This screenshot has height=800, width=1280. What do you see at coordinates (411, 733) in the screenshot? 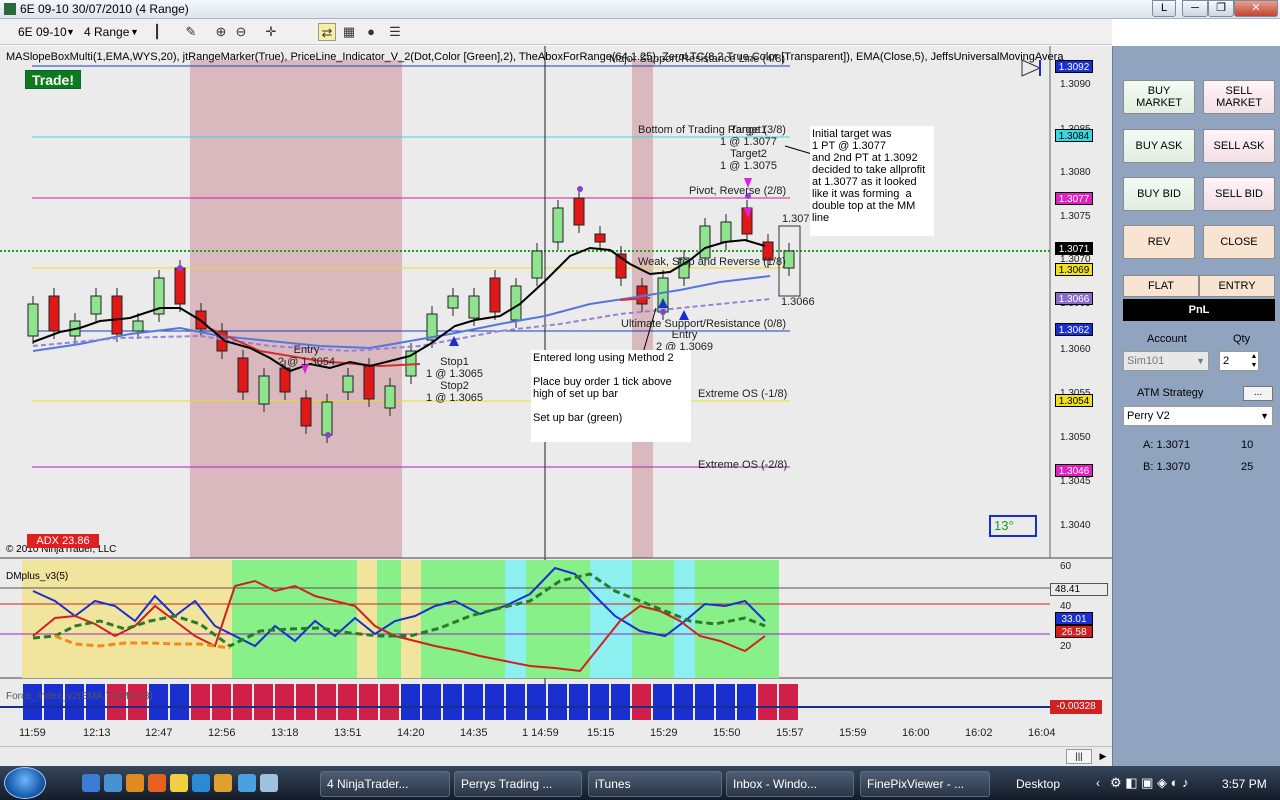
I see `time-tick: 14:20` at bounding box center [411, 733].